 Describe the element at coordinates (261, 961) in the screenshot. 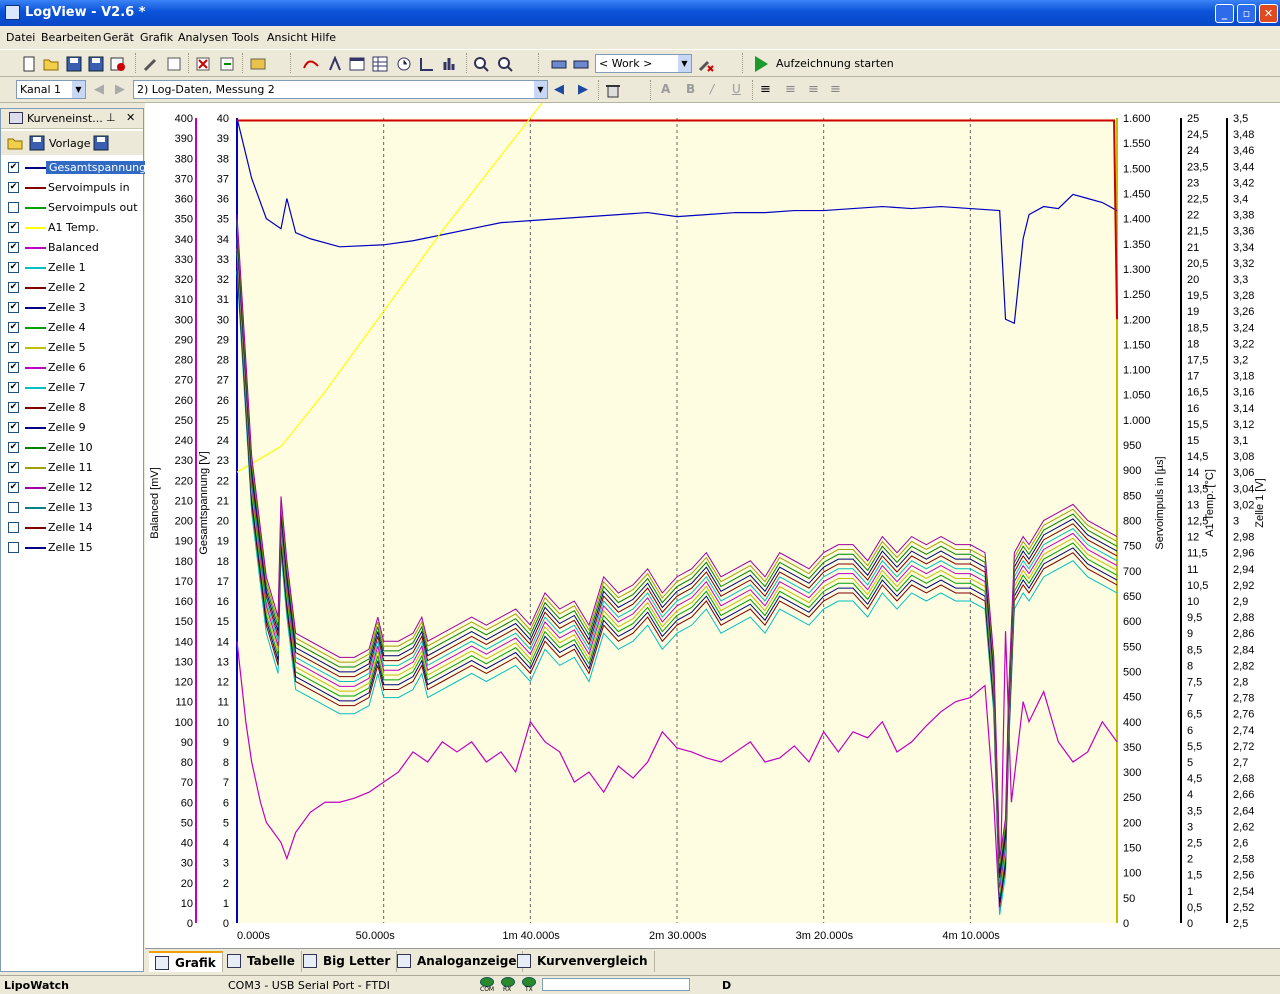

I see `tab-tabelle: Tabelle` at that location.